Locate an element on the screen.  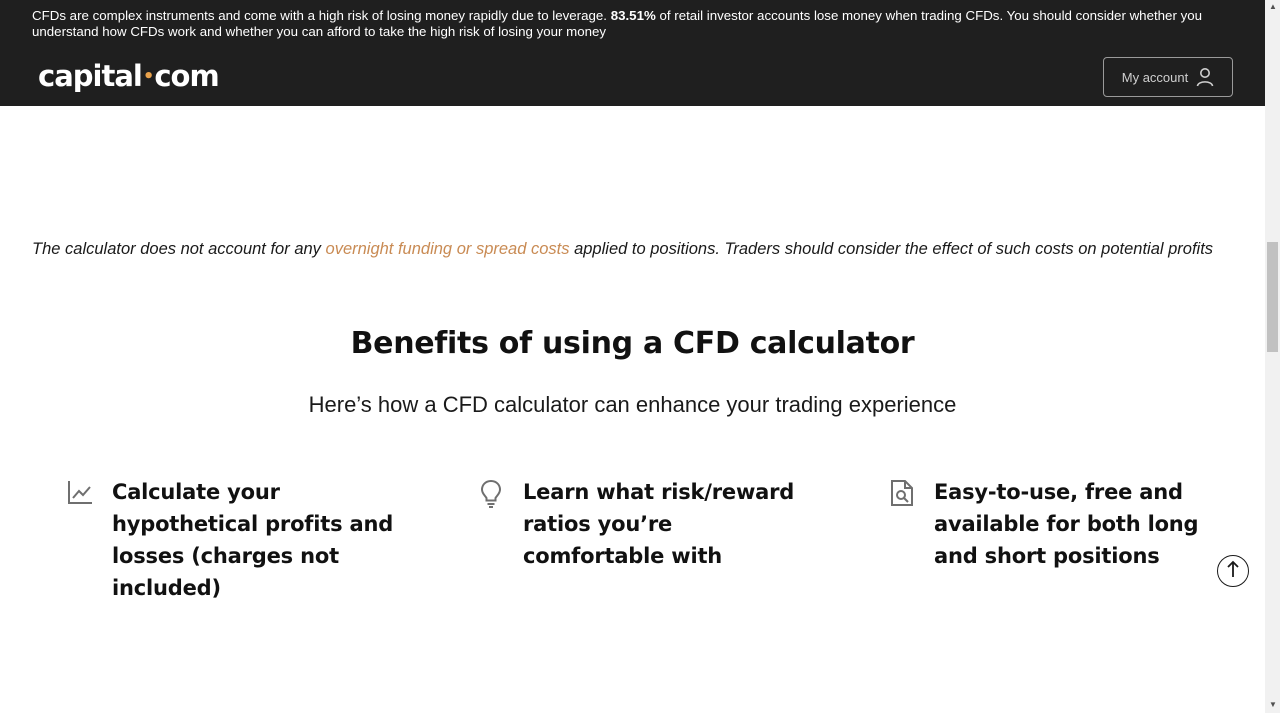
logo-text-right: com is located at coordinates (186, 76).